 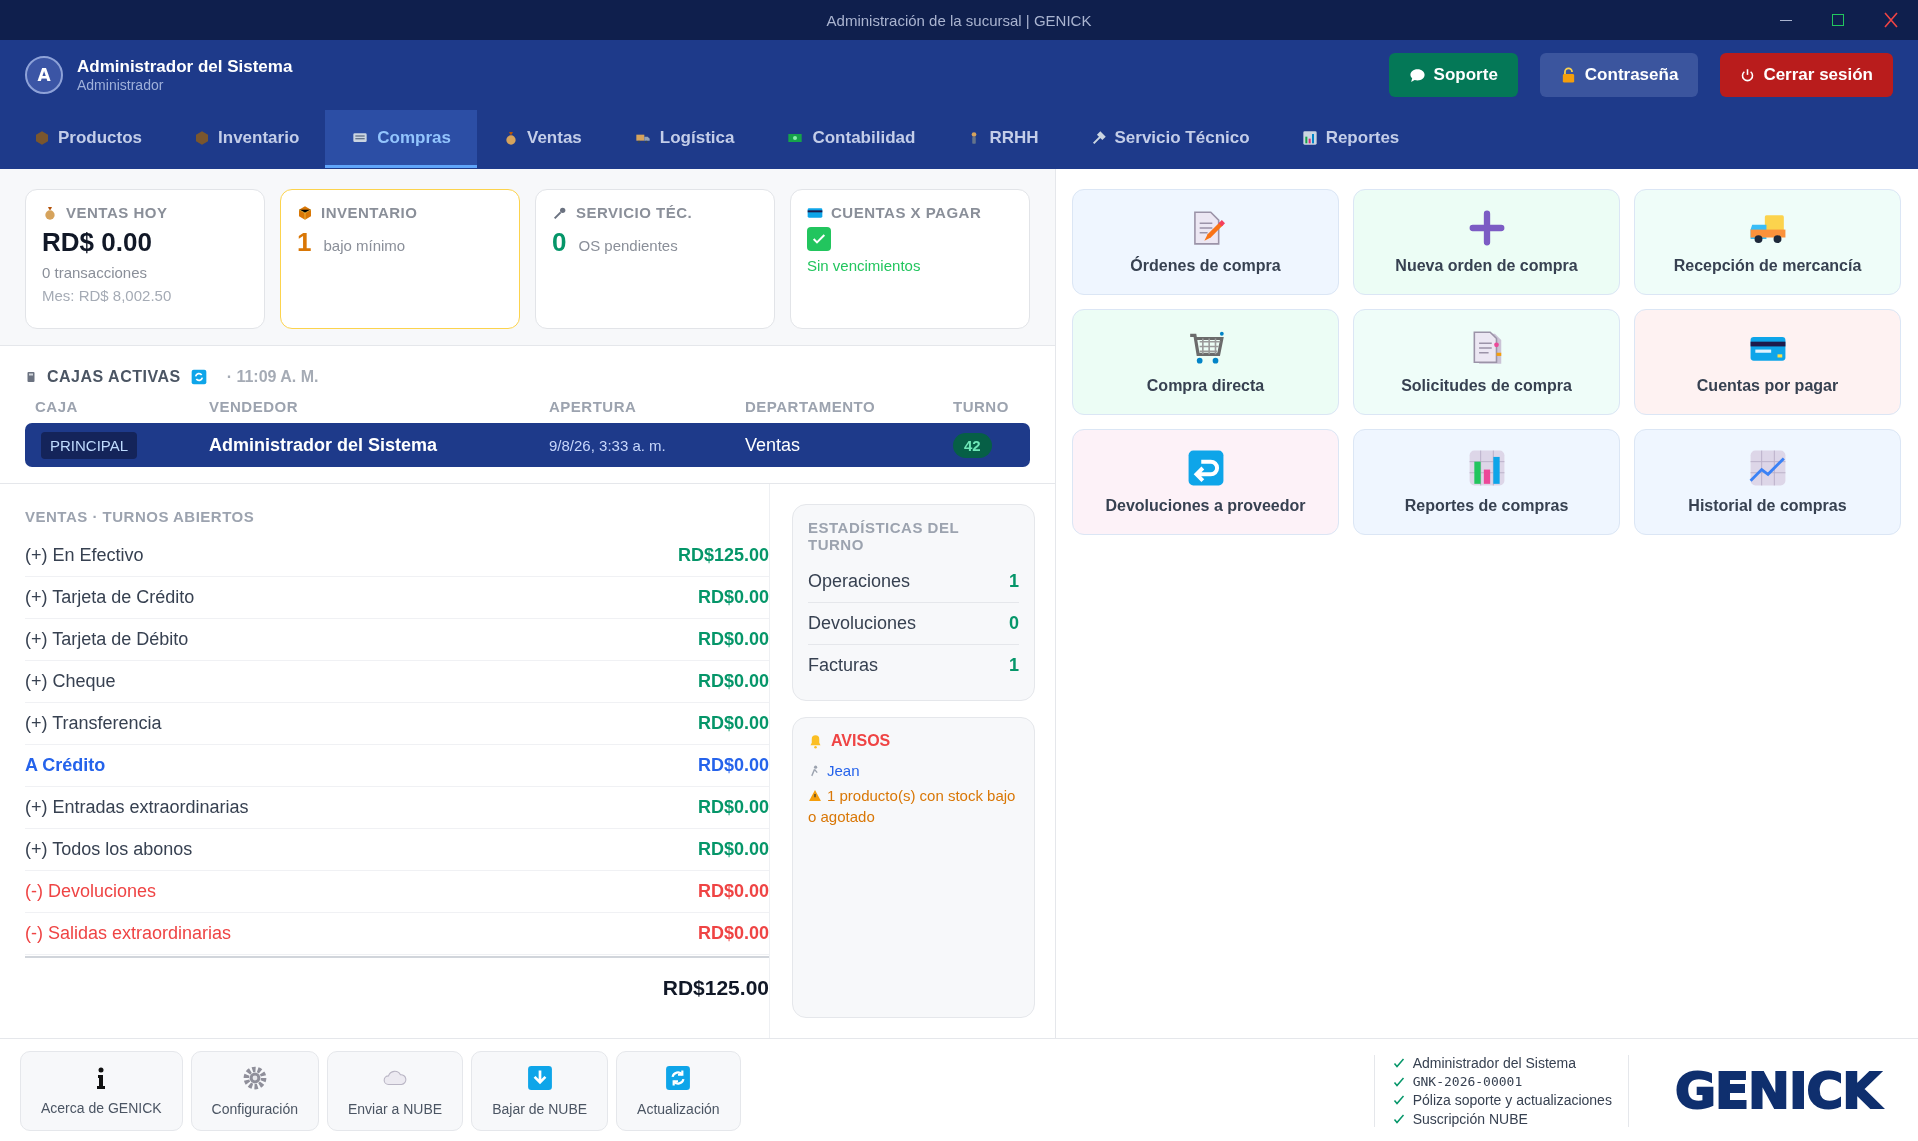 What do you see at coordinates (861, 741) in the screenshot?
I see `panel-title: AVISOS` at bounding box center [861, 741].